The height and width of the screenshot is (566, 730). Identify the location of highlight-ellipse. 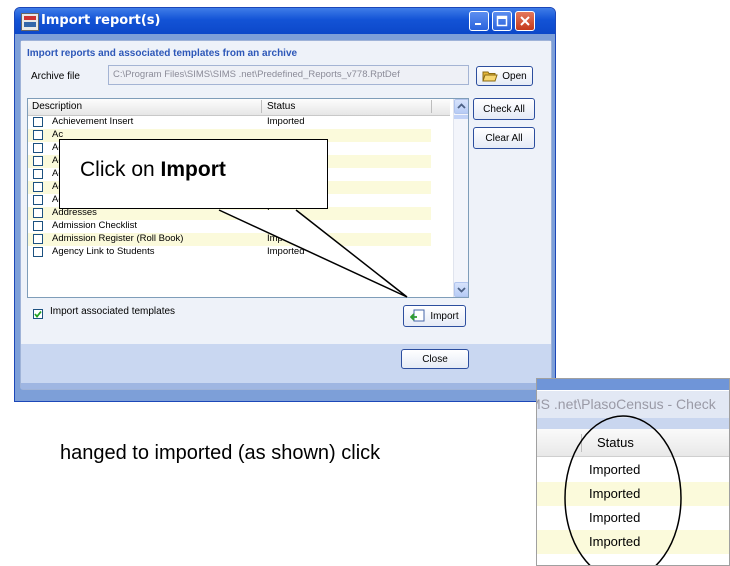
(623, 490).